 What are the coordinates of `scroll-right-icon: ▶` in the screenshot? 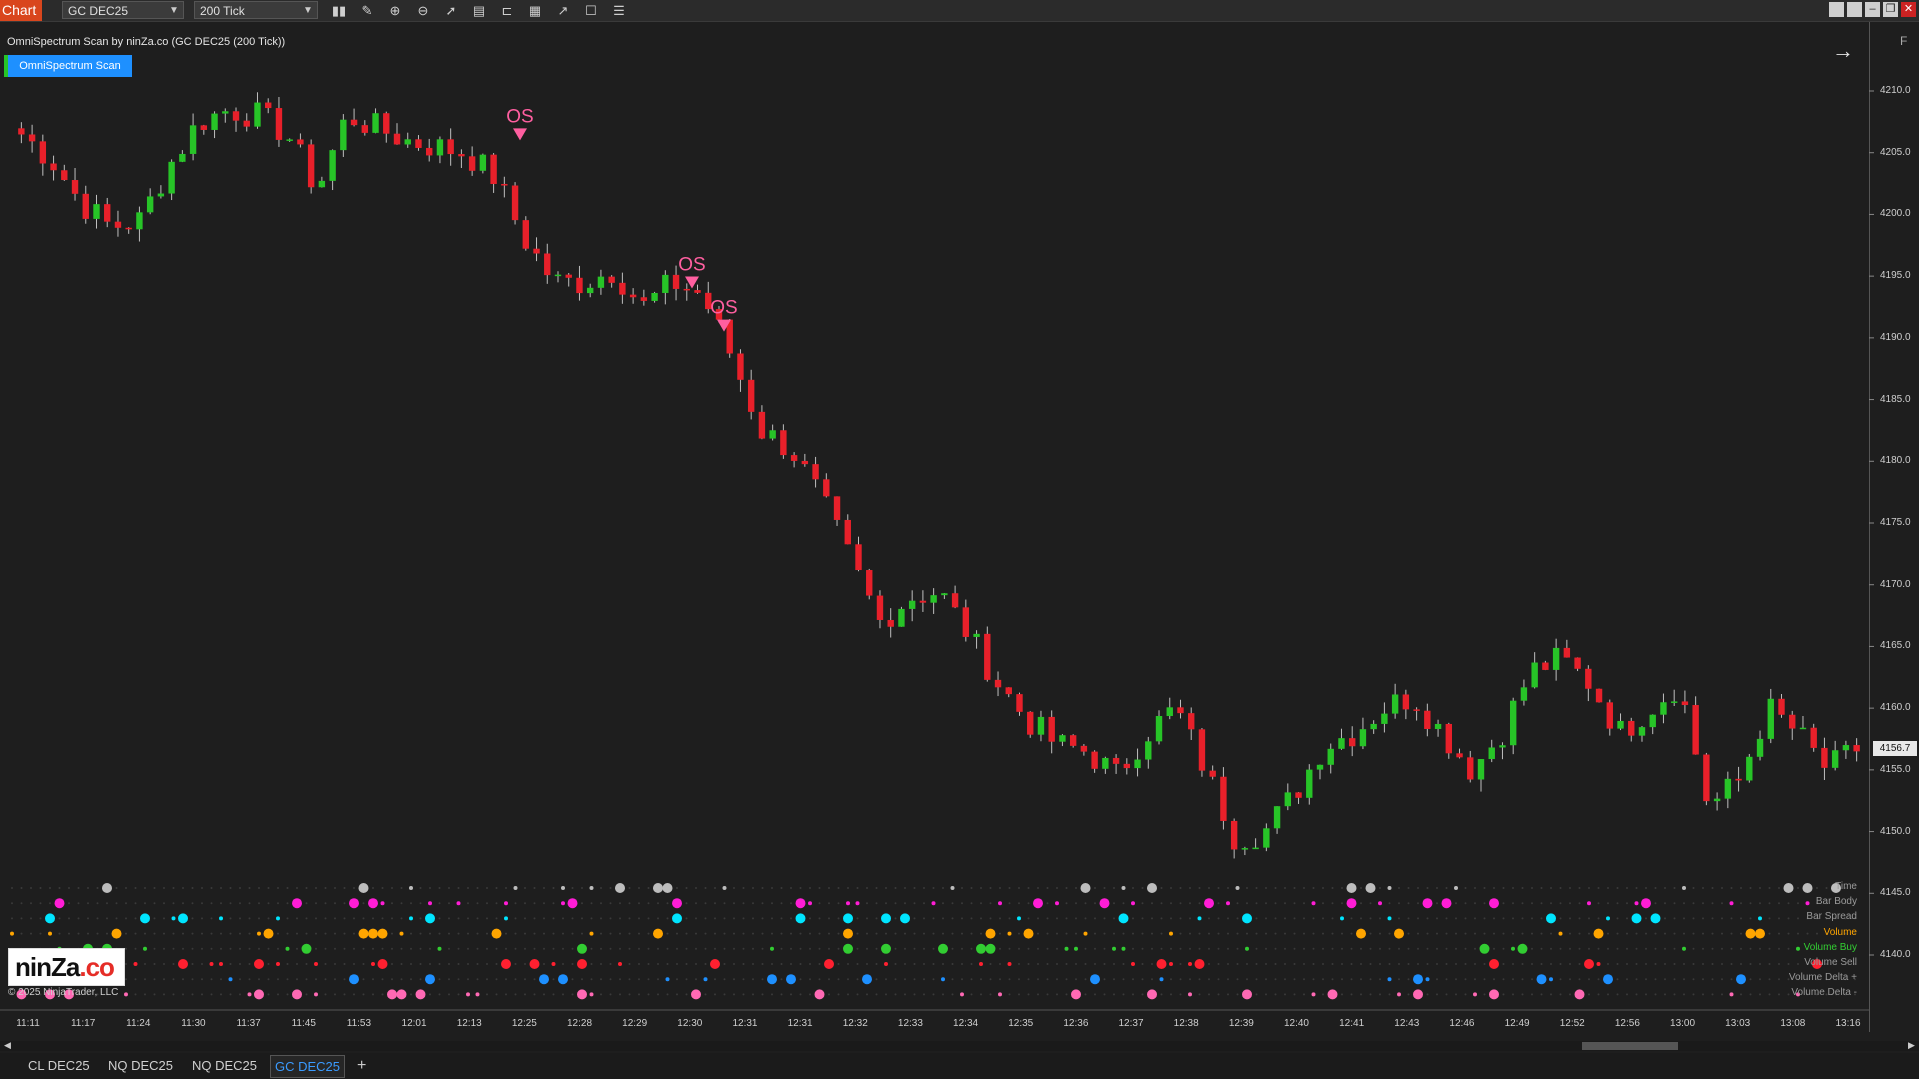 It's located at (1911, 1045).